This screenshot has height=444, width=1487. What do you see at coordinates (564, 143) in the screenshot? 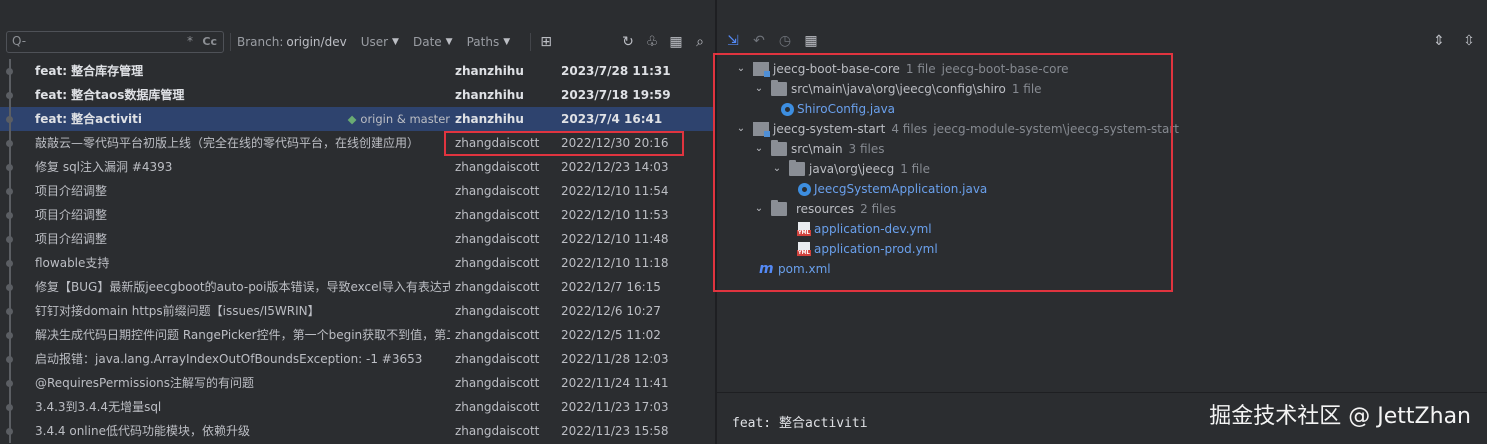
I see `highlight-box` at bounding box center [564, 143].